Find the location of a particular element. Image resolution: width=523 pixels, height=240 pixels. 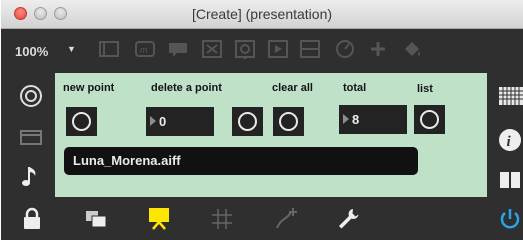

new-object-icon is located at coordinates (109, 49).